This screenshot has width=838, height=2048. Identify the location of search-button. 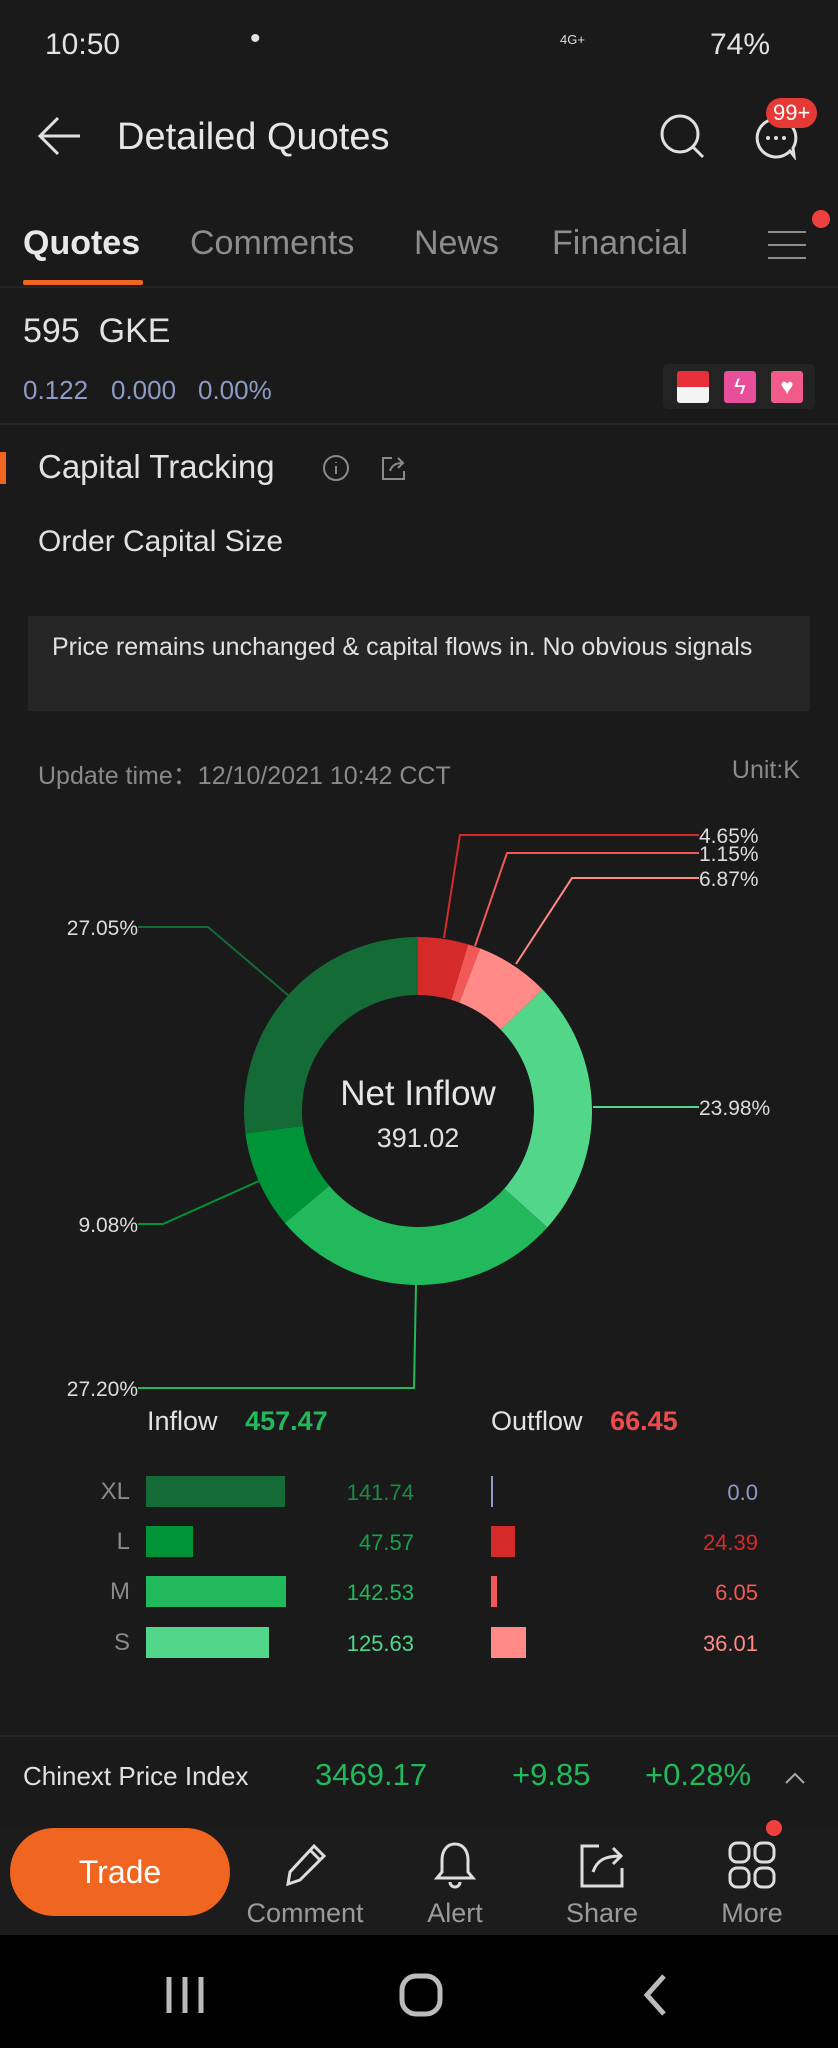
(683, 139).